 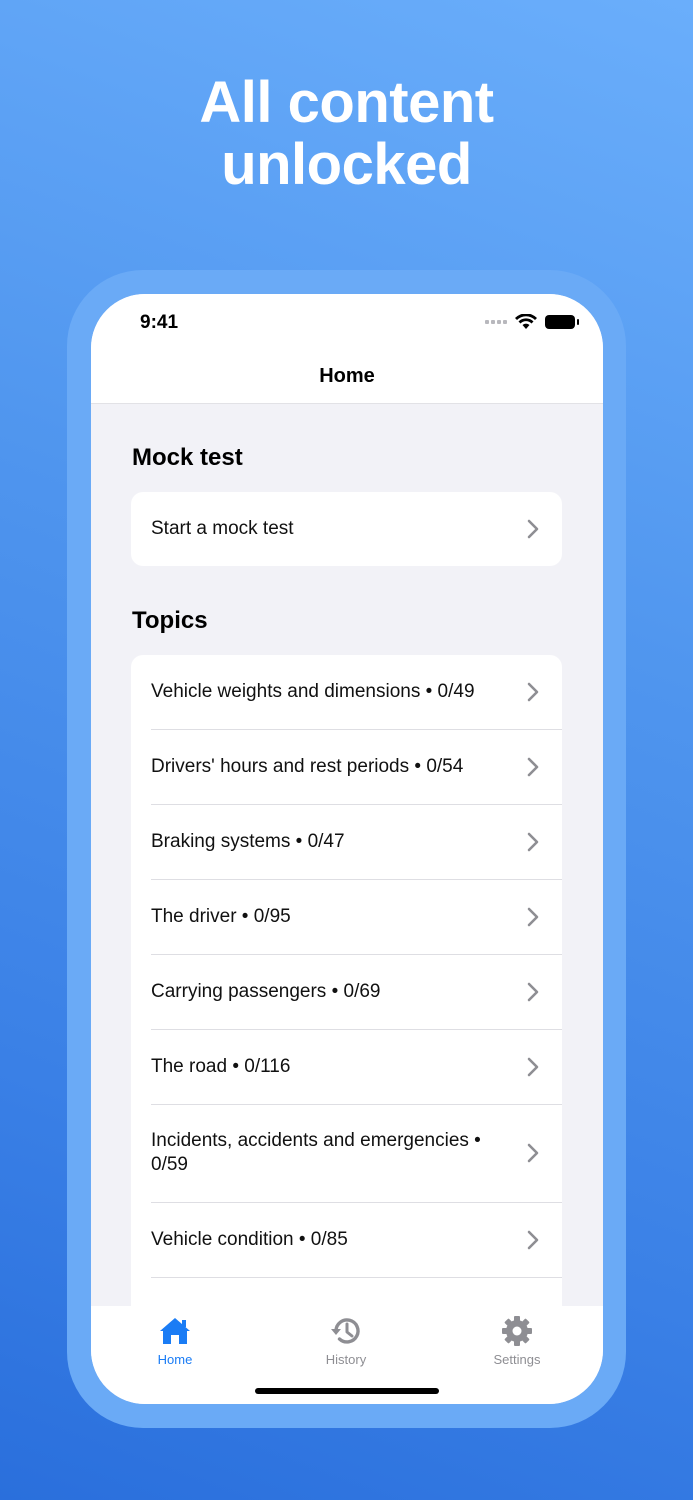 I want to click on promo-headline-line2: unlocked, so click(x=346, y=164).